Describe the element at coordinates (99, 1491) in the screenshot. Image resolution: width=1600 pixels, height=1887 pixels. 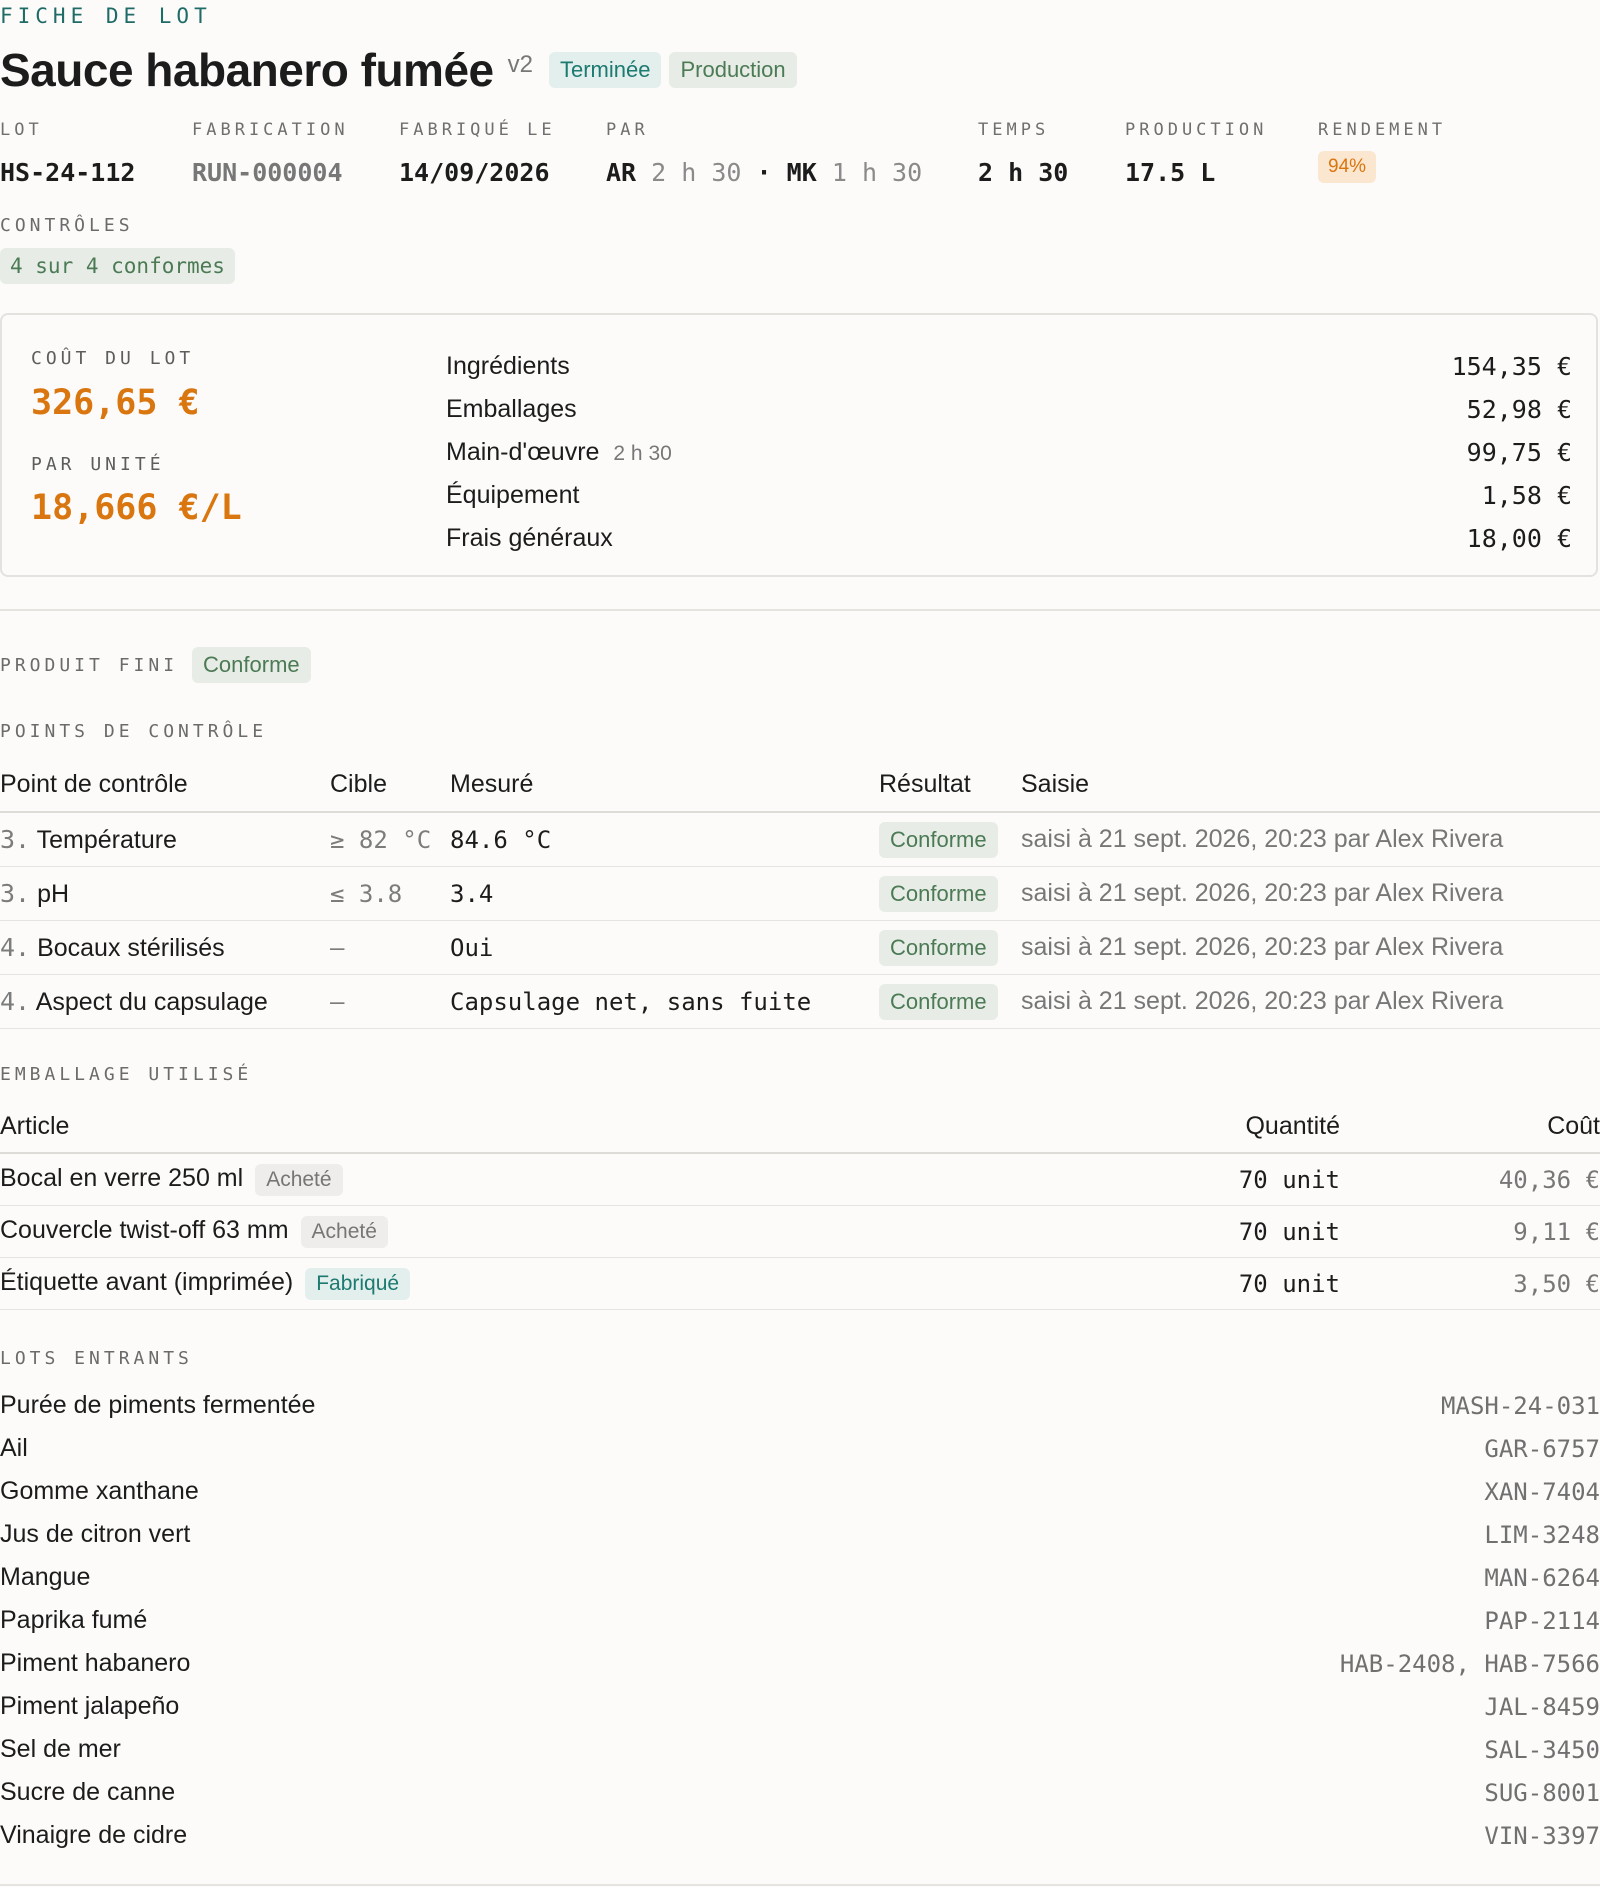
I see `lot-ingredient: Gomme xanthane` at that location.